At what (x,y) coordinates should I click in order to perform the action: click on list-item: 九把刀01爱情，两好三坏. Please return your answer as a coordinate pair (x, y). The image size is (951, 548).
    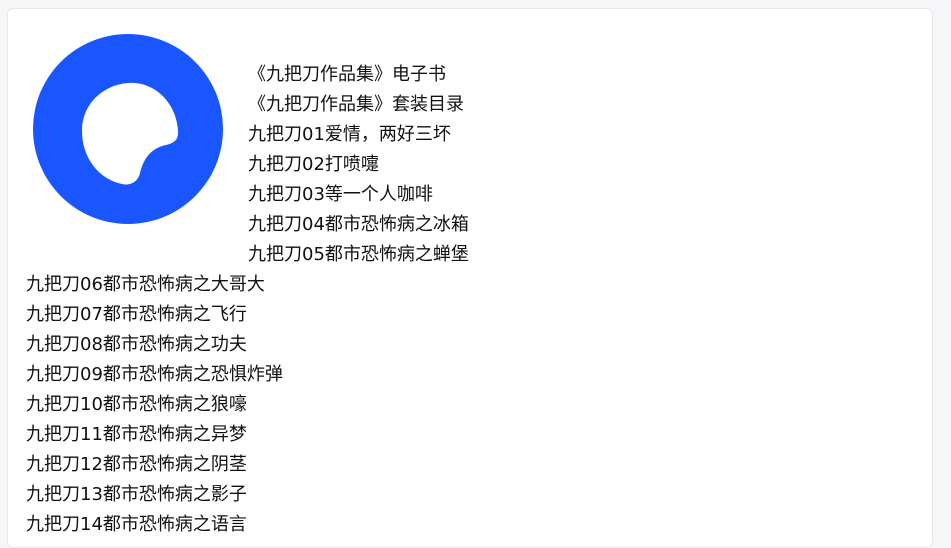
    Looking at the image, I should click on (238, 135).